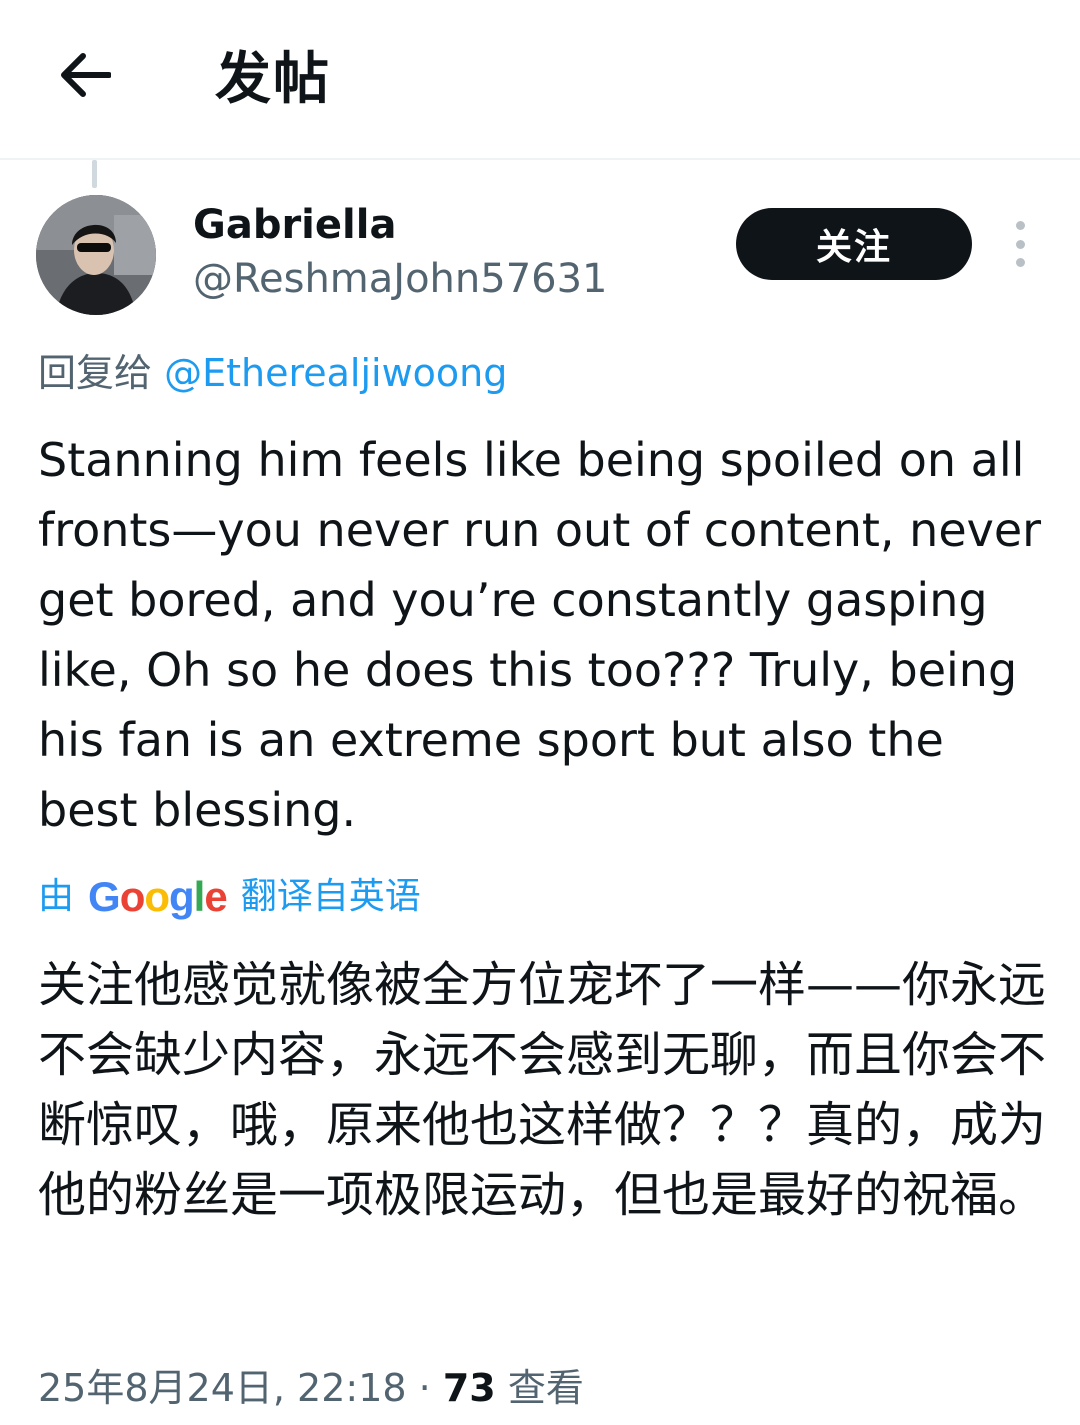 The width and height of the screenshot is (1080, 1425). Describe the element at coordinates (1020, 244) in the screenshot. I see `more-vertical-icon` at that location.